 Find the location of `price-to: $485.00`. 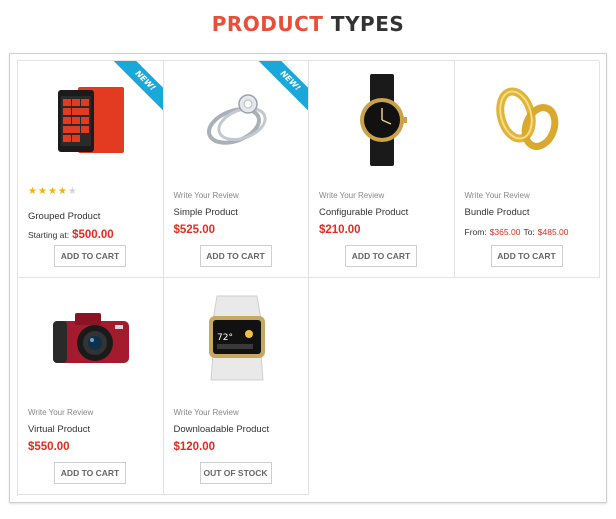

price-to: $485.00 is located at coordinates (553, 232).